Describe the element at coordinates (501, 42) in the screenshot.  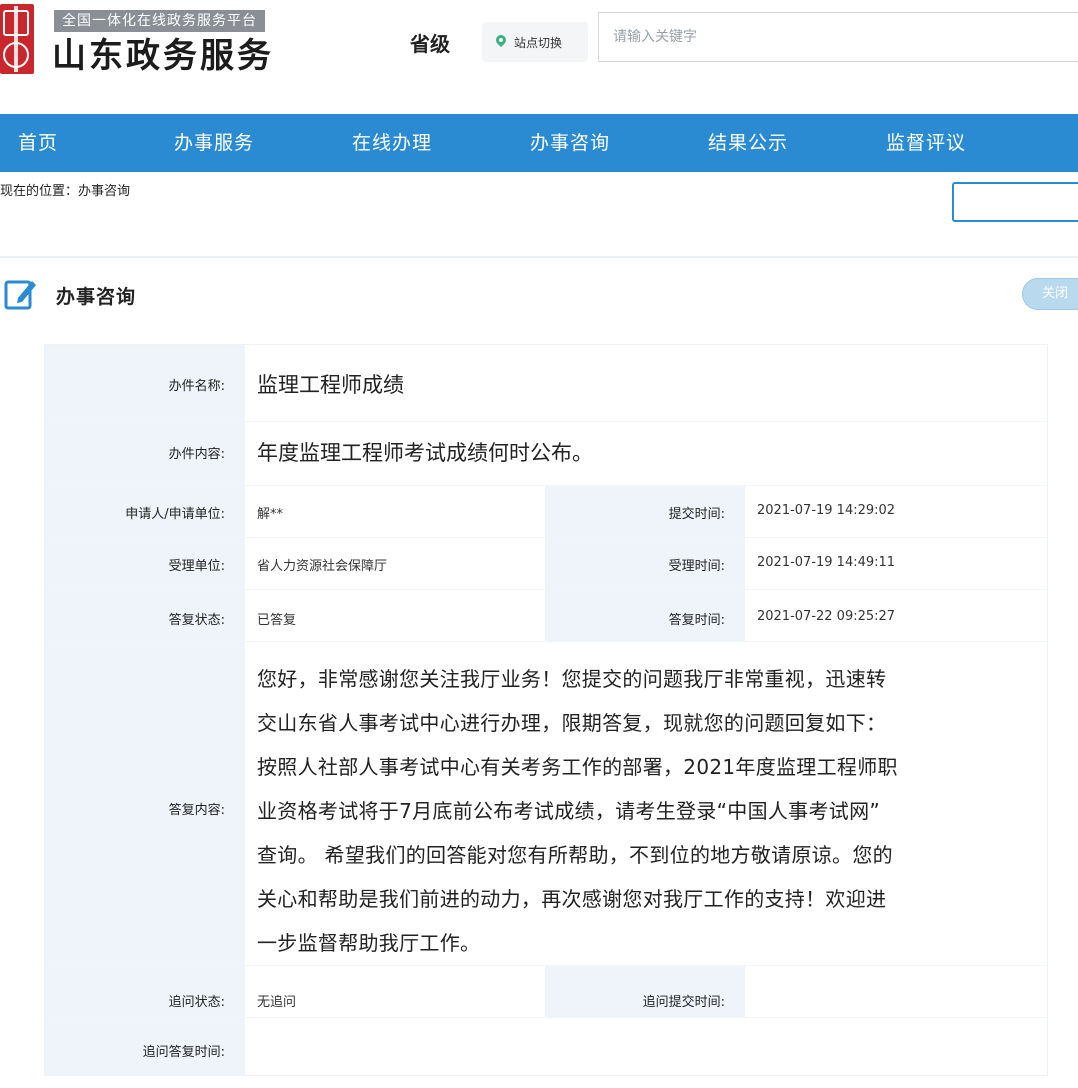
I see `location-pin-icon` at that location.